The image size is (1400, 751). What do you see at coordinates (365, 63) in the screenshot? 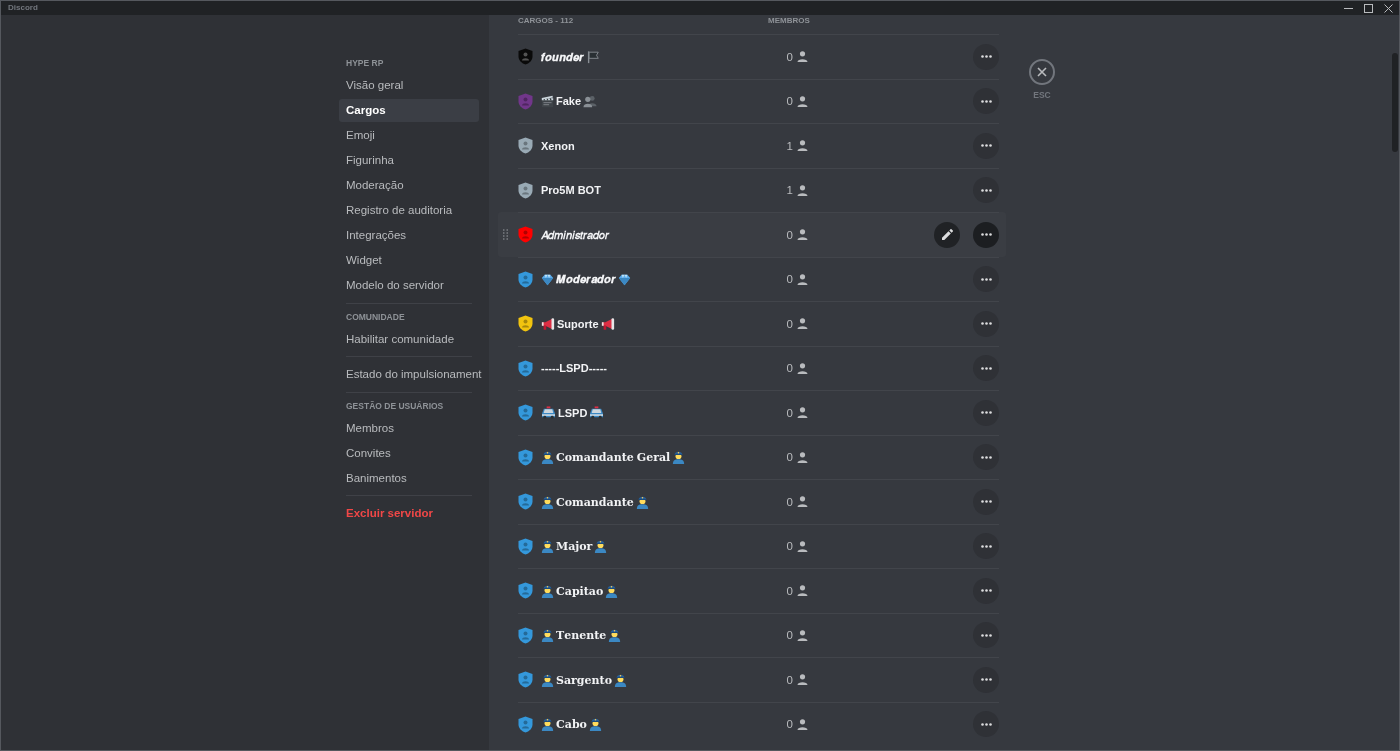
I see `section-header: HYPE RP` at bounding box center [365, 63].